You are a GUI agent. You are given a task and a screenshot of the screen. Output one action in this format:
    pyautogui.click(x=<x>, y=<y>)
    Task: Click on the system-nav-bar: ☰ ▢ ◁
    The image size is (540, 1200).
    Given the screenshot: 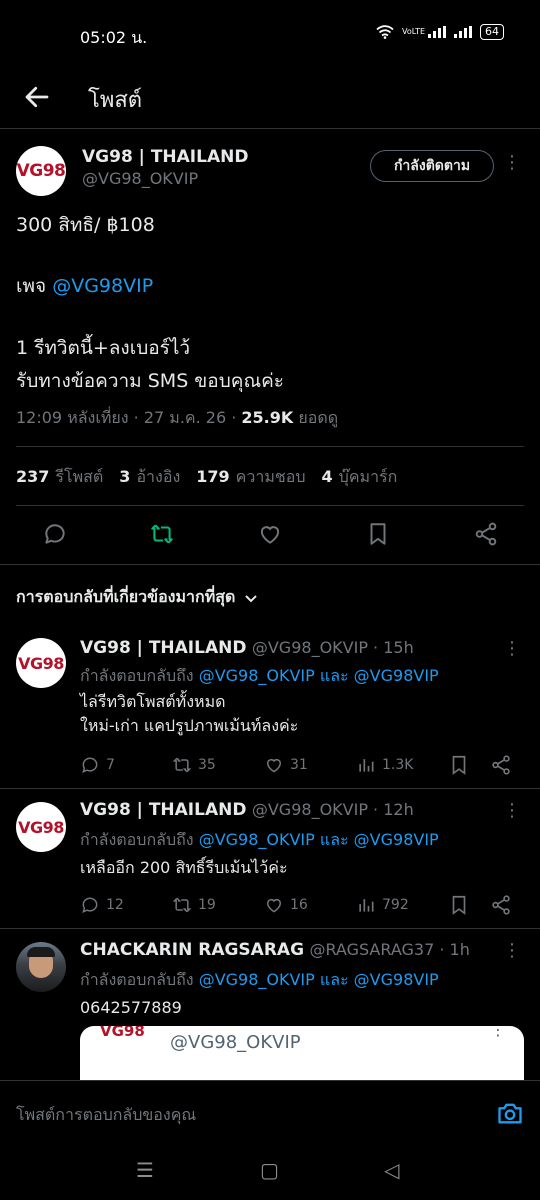 What is the action you would take?
    pyautogui.click(x=270, y=1173)
    